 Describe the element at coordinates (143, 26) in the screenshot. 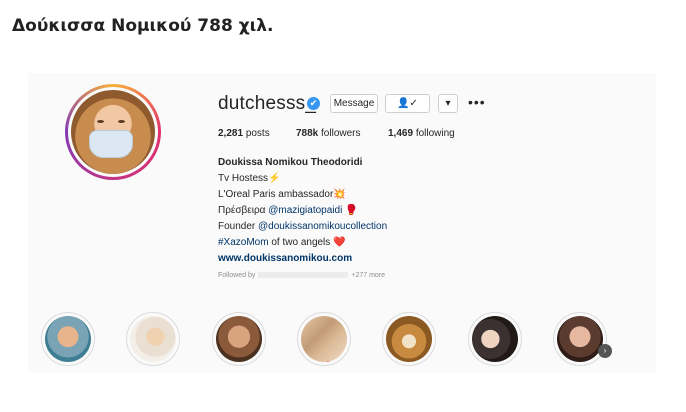

I see `article-title: Δούκισσα Νομικού 788 χιλ.` at that location.